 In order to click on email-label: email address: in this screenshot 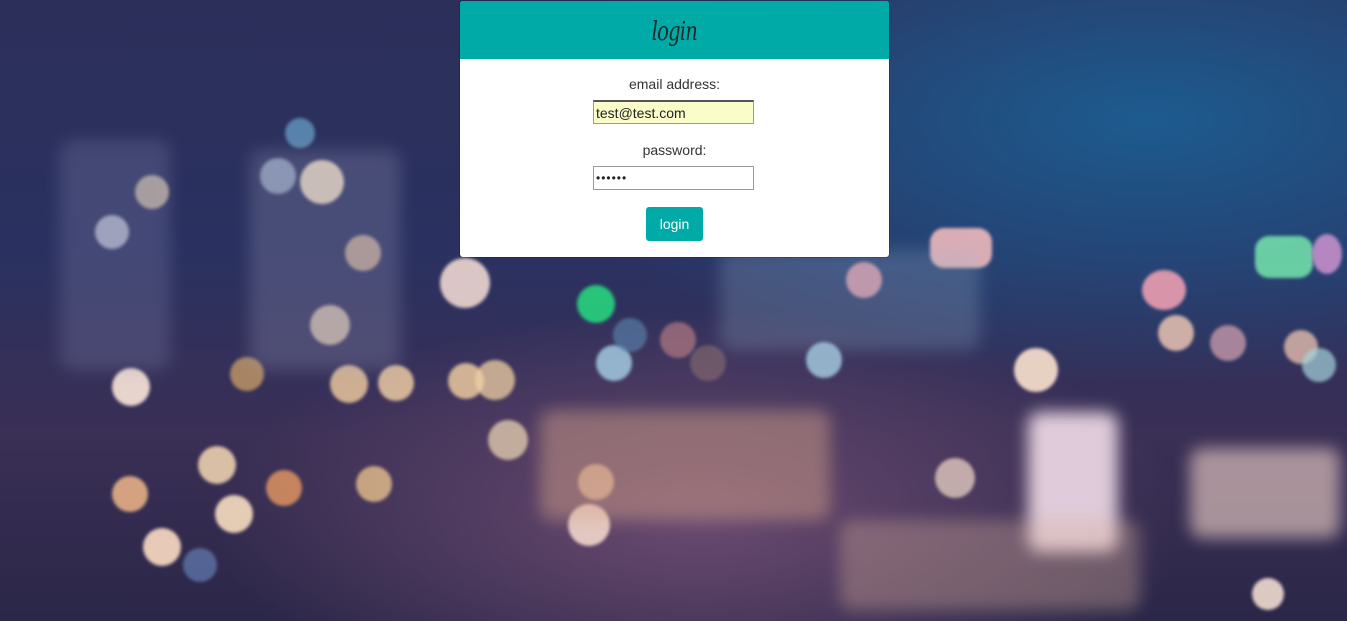, I will do `click(674, 84)`.